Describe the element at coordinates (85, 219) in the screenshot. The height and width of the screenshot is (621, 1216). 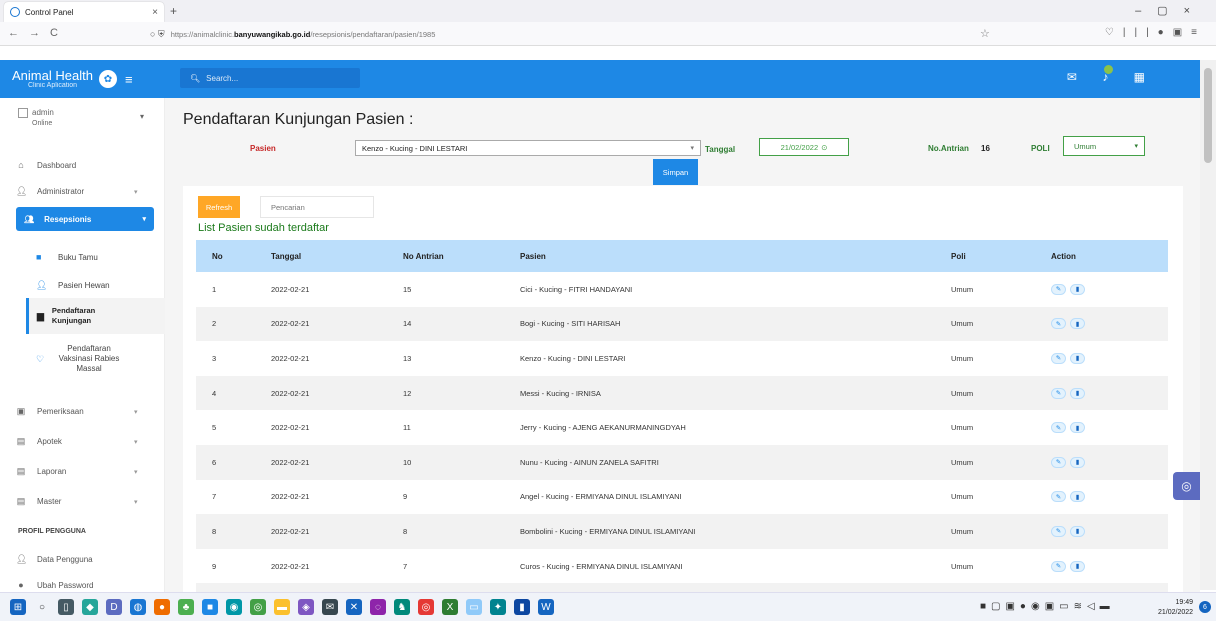
I see `sidebar-item-resepsionis: 👥︎ Resepsionis ▾` at that location.